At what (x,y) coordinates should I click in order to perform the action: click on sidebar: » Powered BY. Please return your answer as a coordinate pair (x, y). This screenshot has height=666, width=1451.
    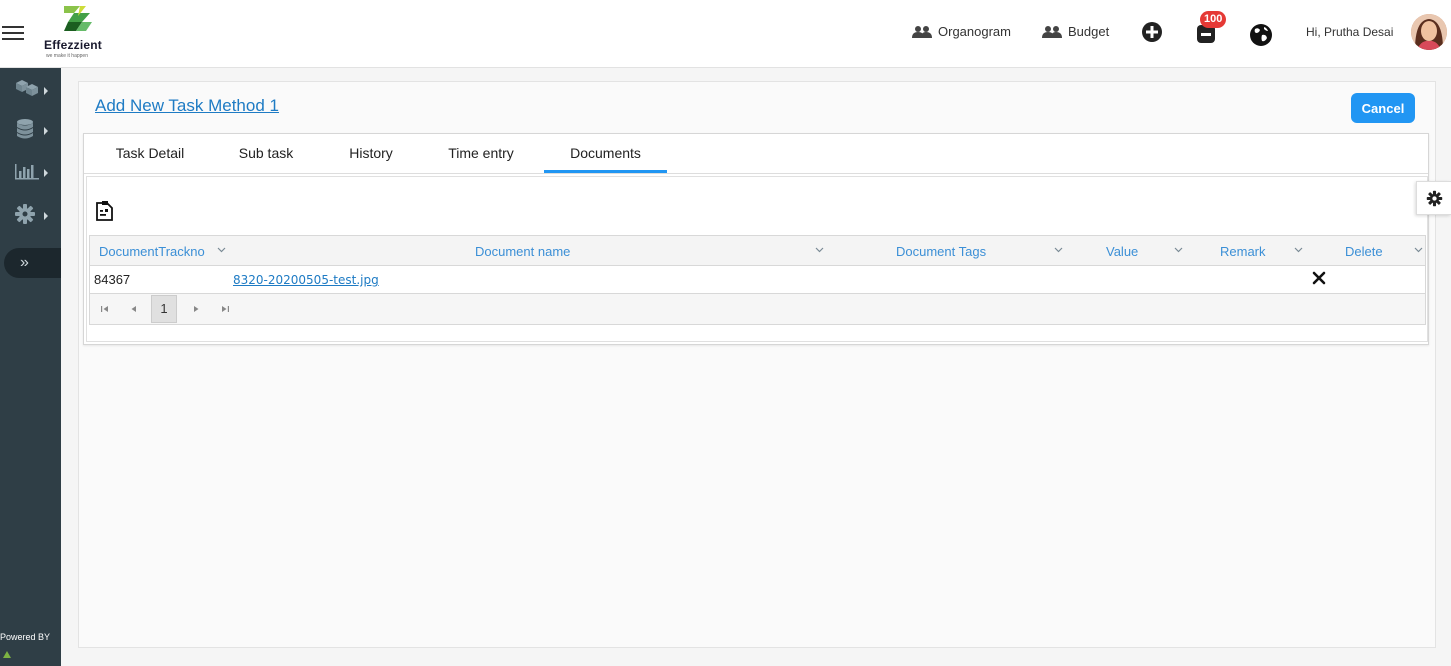
    Looking at the image, I should click on (30, 367).